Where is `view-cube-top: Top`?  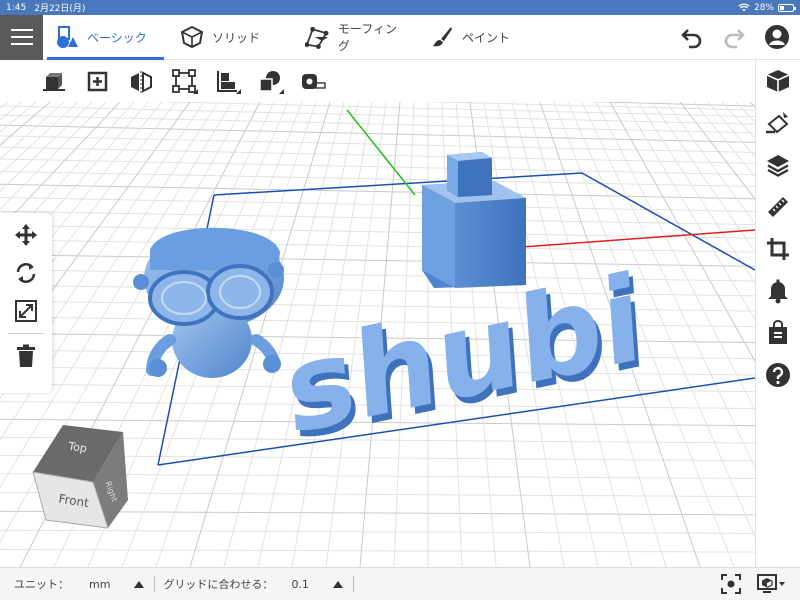 view-cube-top: Top is located at coordinates (77, 448).